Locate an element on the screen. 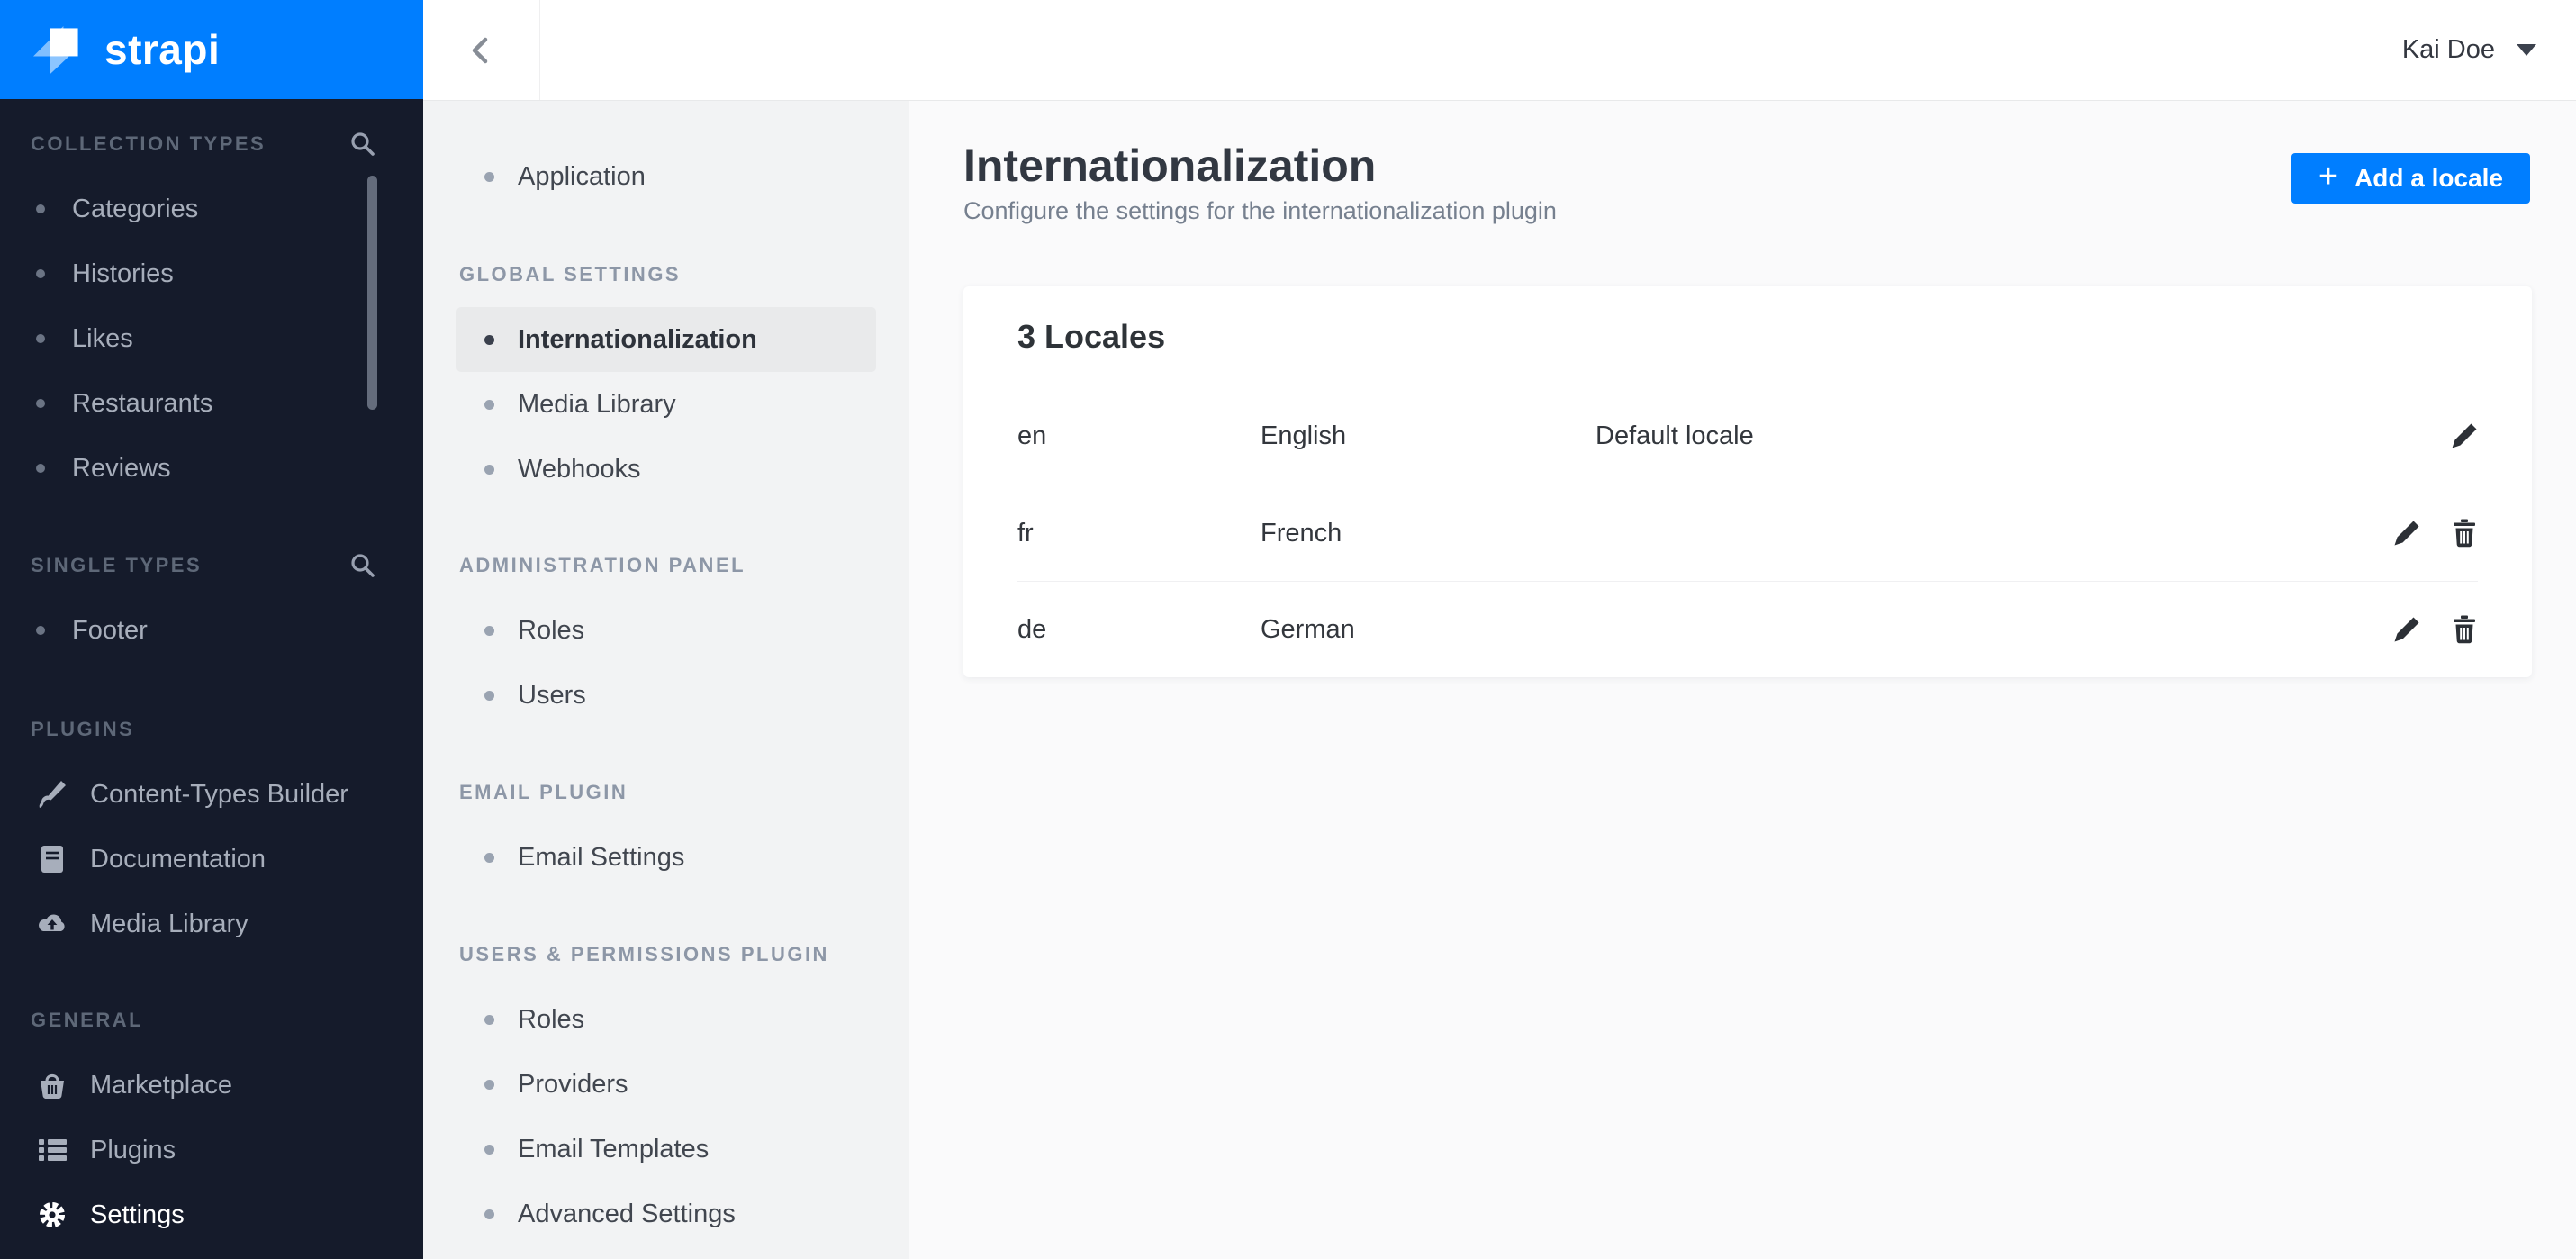 The width and height of the screenshot is (2576, 1259). locale-code: fr is located at coordinates (1025, 533).